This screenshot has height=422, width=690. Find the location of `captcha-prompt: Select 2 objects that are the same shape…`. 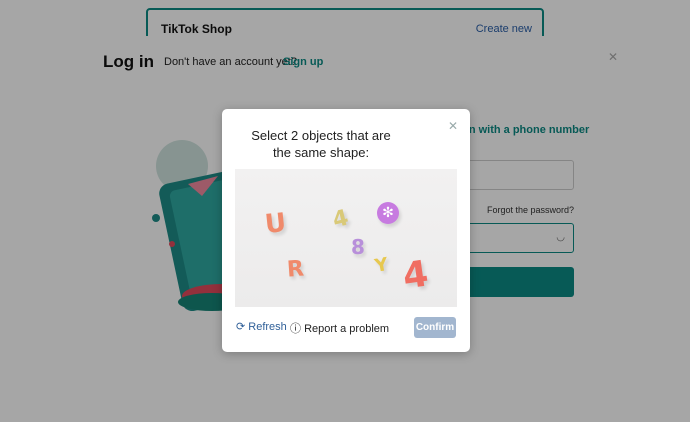

captcha-prompt: Select 2 objects that are the same shape… is located at coordinates (321, 144).